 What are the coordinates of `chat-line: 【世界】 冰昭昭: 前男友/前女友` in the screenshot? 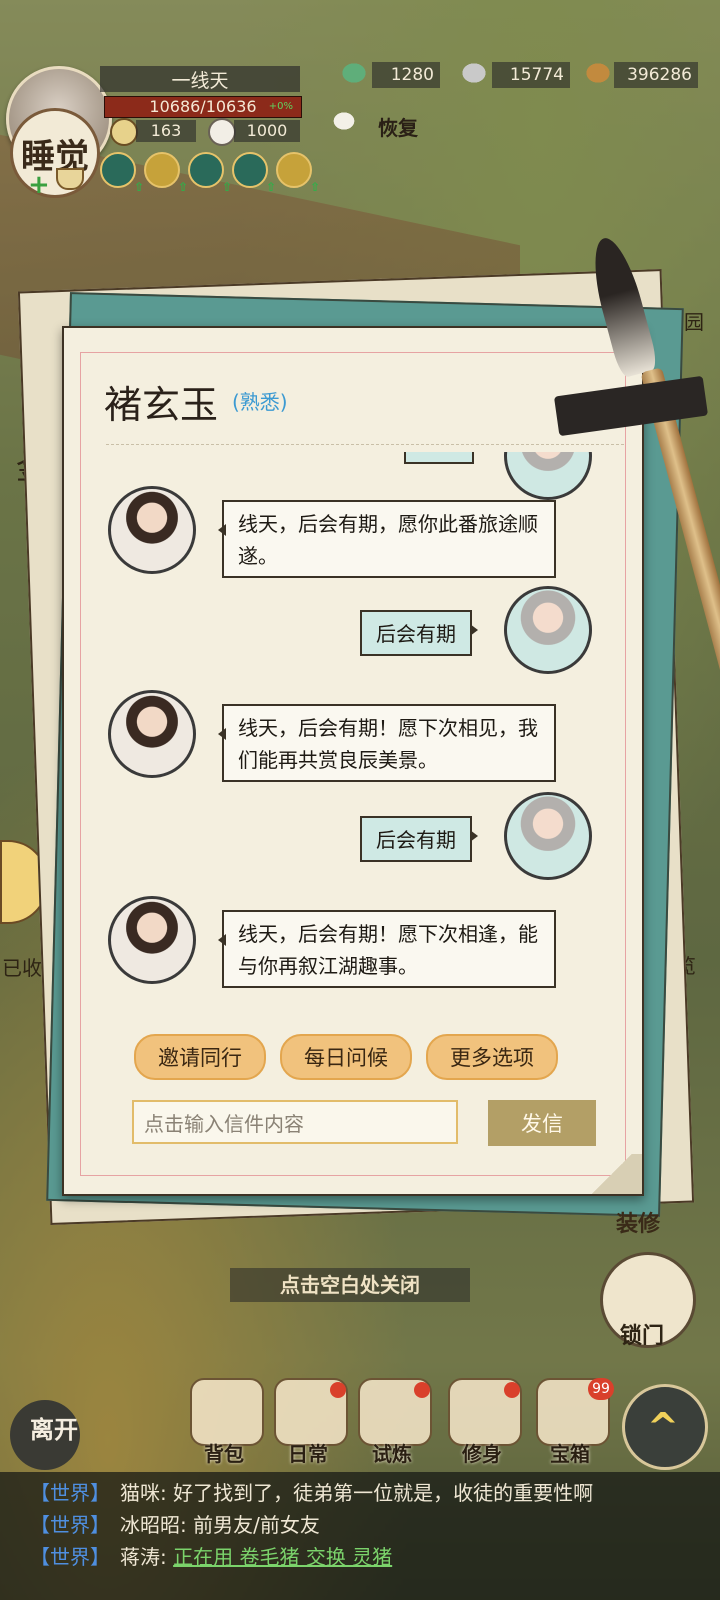 It's located at (175, 1525).